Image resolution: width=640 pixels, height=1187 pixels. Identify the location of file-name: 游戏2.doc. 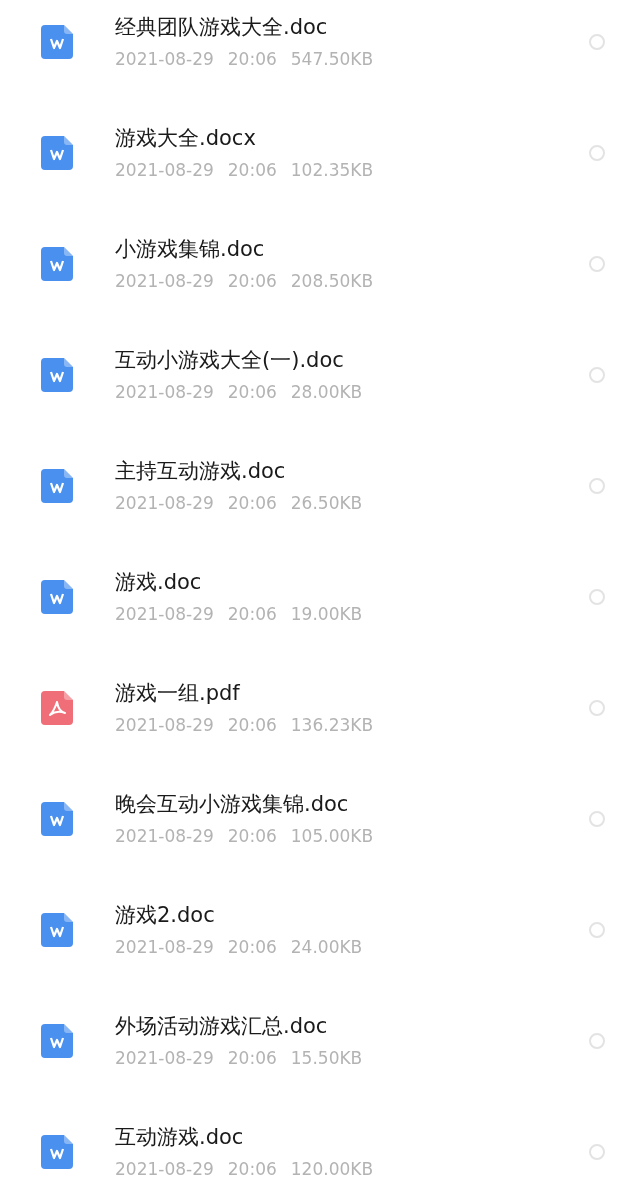
(165, 914).